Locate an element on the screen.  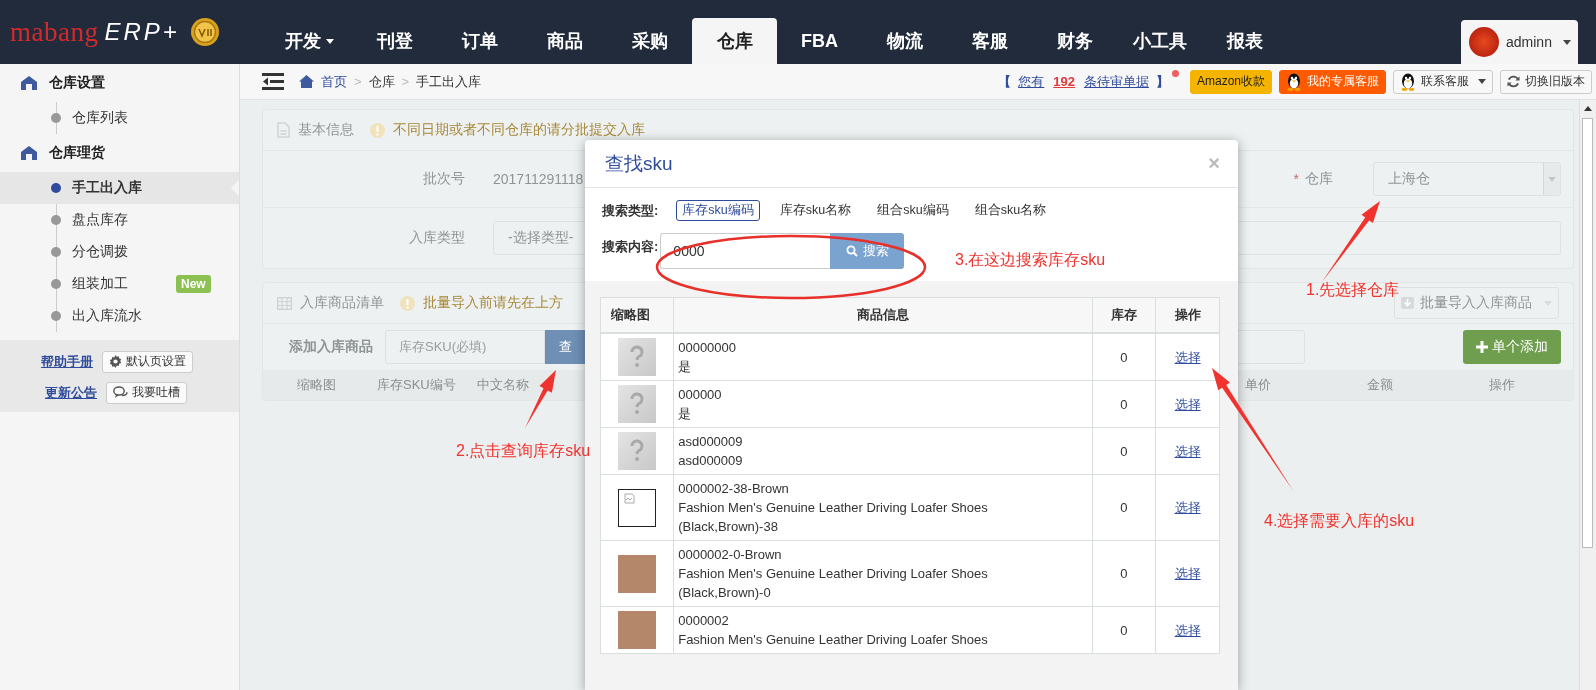
warning-icon is located at coordinates (407, 303).